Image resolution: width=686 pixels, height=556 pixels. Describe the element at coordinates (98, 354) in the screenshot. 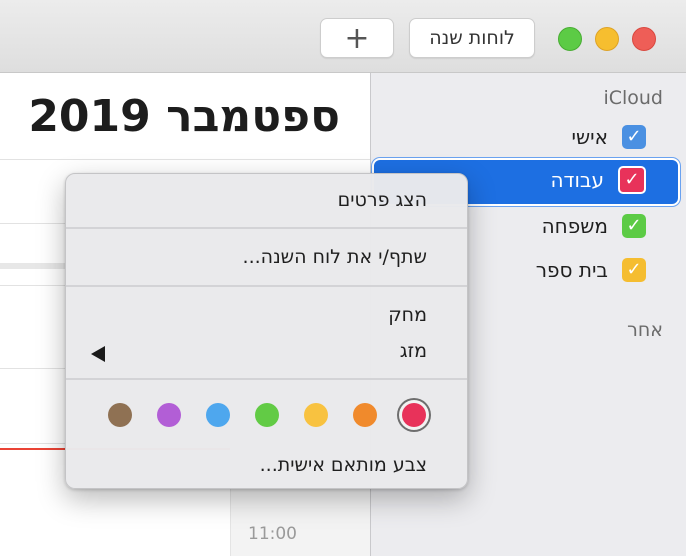

I see `submenu-arrow-icon` at that location.